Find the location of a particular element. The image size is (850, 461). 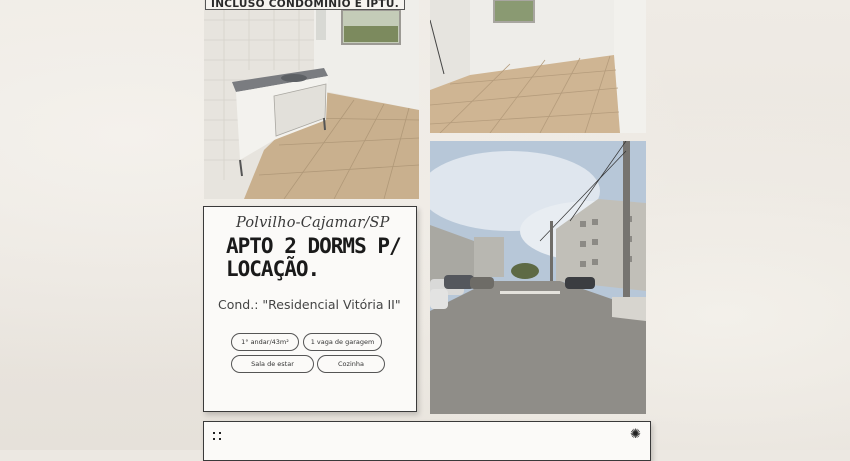

listing-headline: APTO 2 DORMS P/ LOCAÇÃO. is located at coordinates (321, 258).